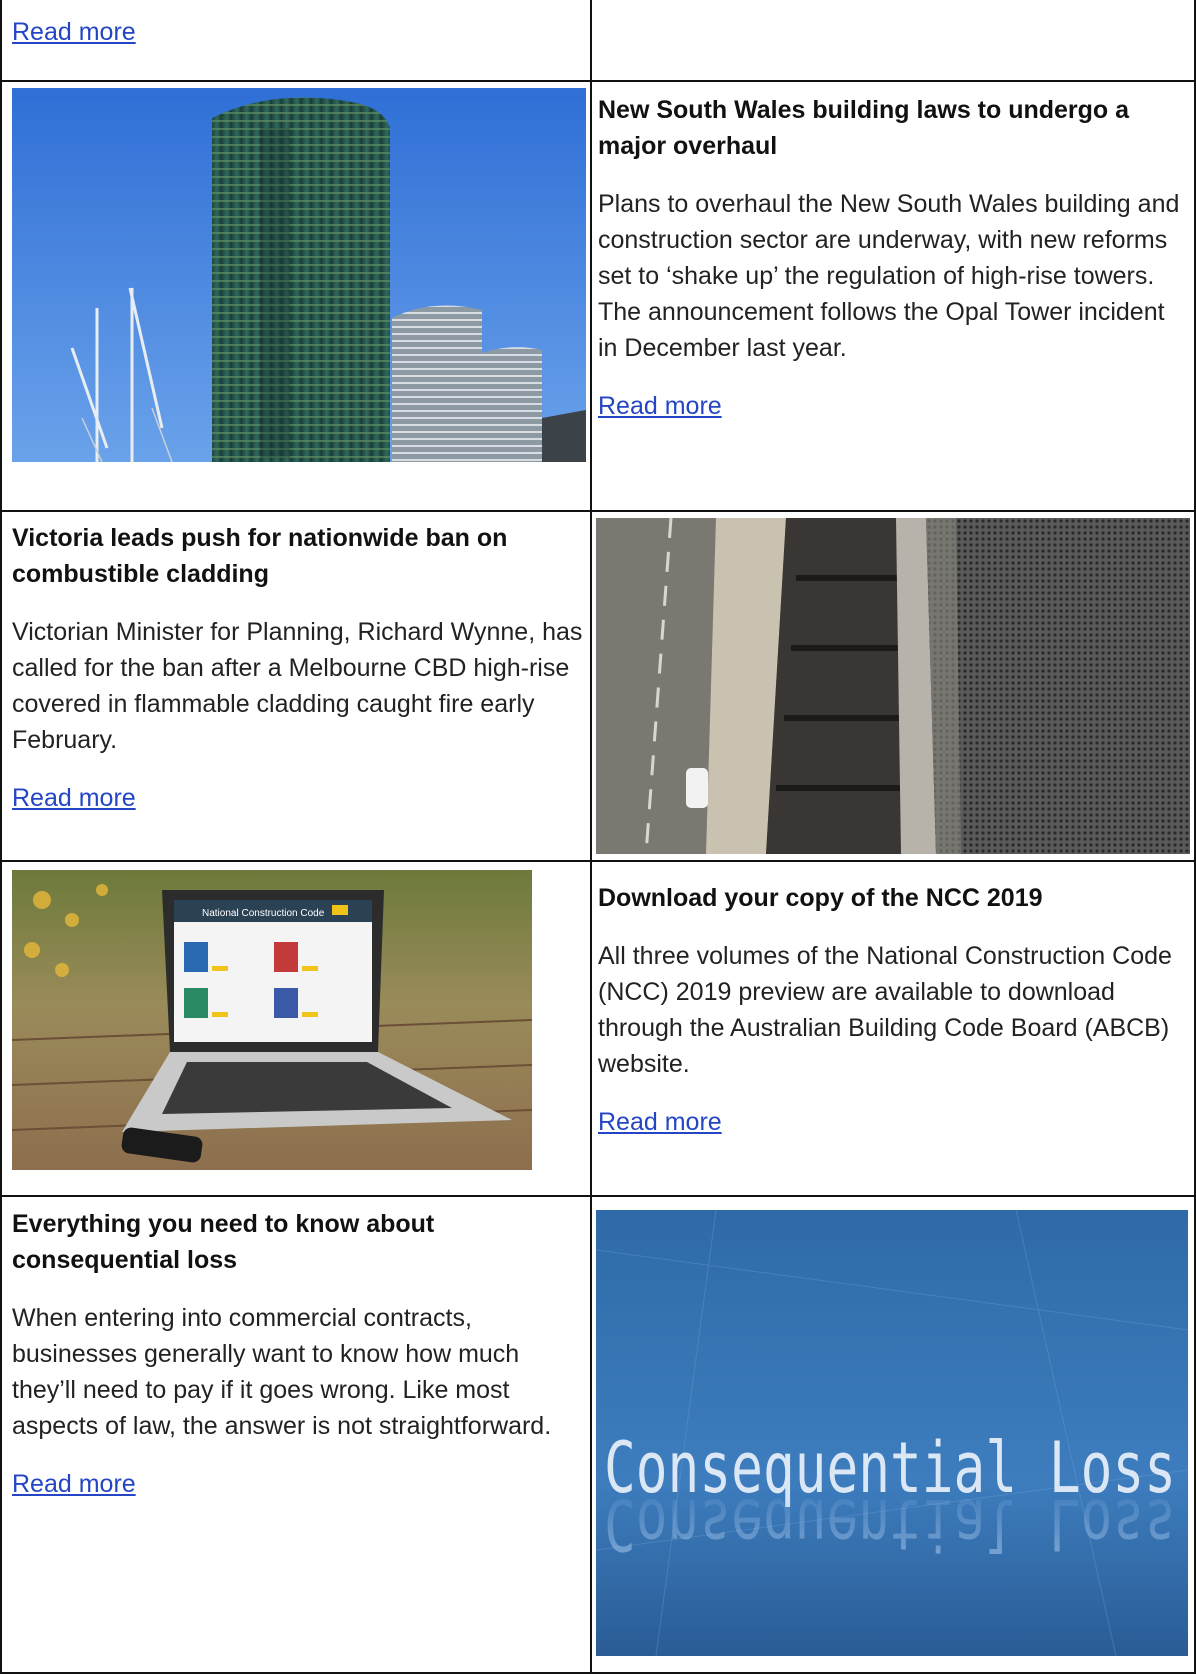 This screenshot has height=1674, width=1196. I want to click on laptop-screen-title: National Construction Code, so click(263, 913).